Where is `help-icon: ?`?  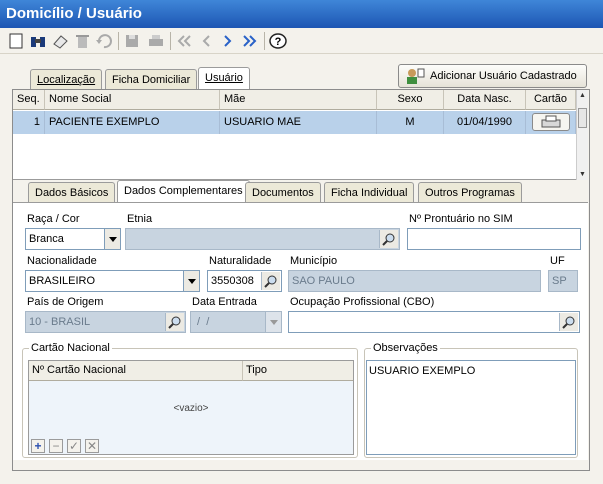
help-icon: ? is located at coordinates (278, 41).